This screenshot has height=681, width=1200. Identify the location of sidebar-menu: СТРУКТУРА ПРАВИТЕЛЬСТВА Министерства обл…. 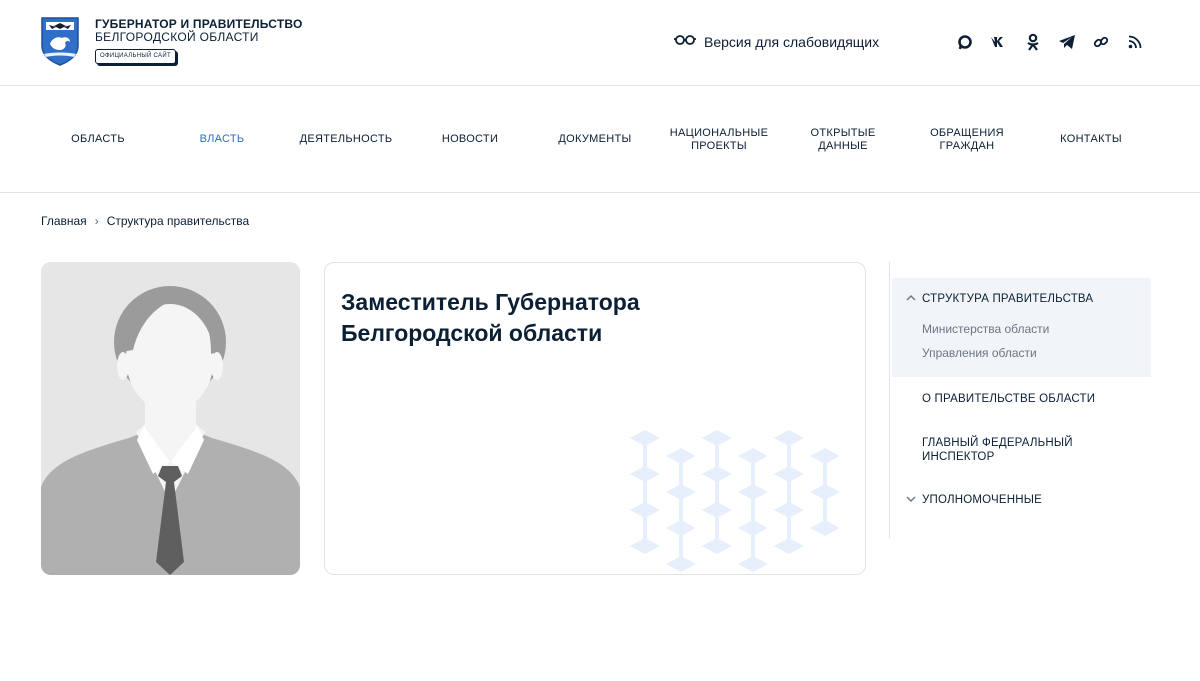
(1020, 400).